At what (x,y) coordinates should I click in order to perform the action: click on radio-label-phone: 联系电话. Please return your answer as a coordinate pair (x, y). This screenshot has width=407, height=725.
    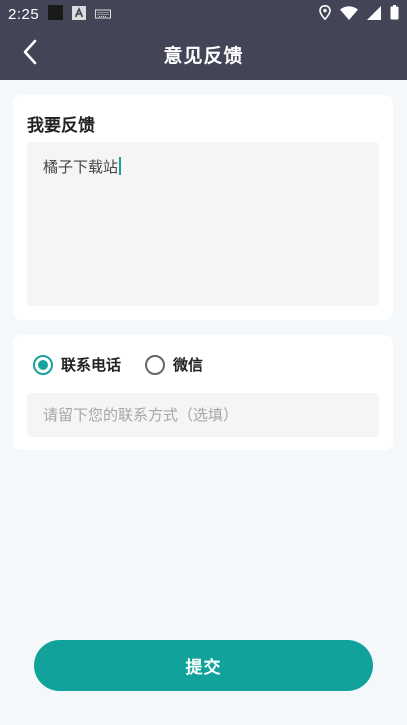
    Looking at the image, I should click on (91, 365).